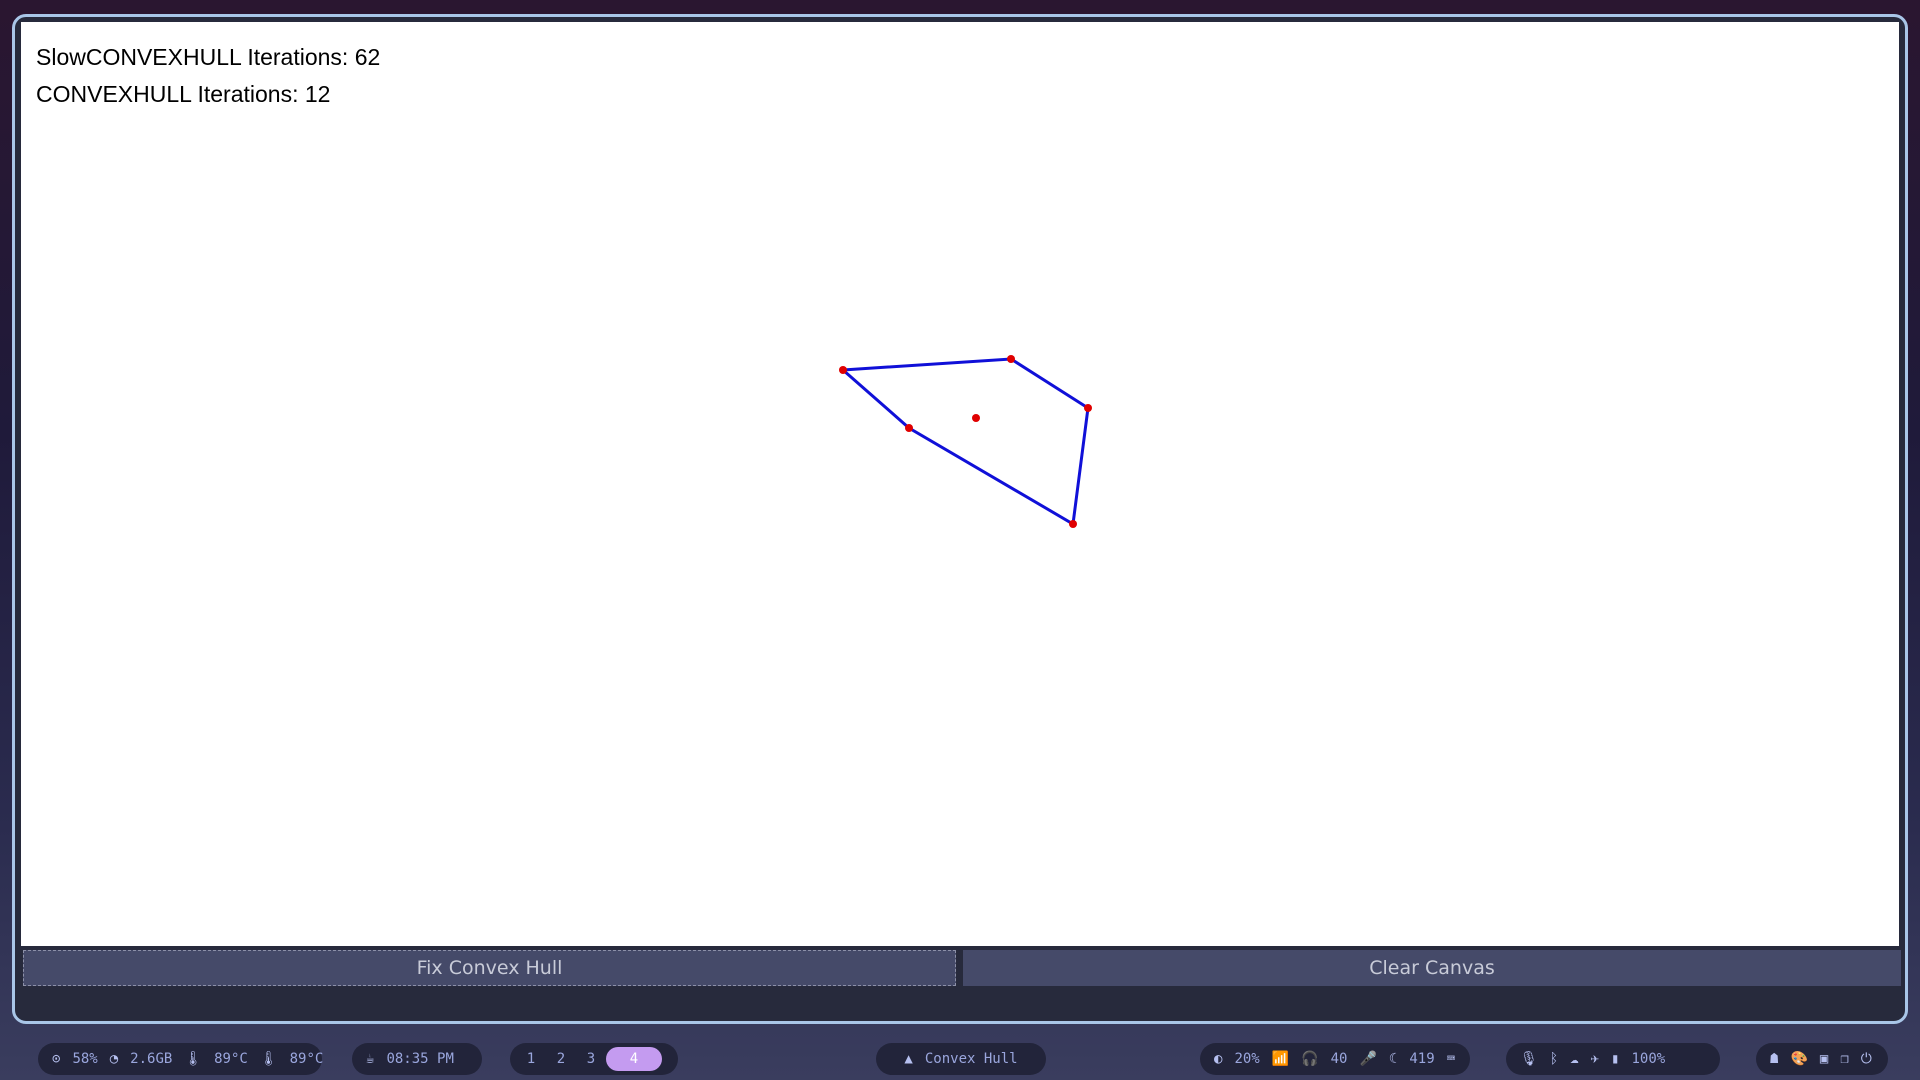  Describe the element at coordinates (1866, 1059) in the screenshot. I see `power-icon: ⏻` at that location.